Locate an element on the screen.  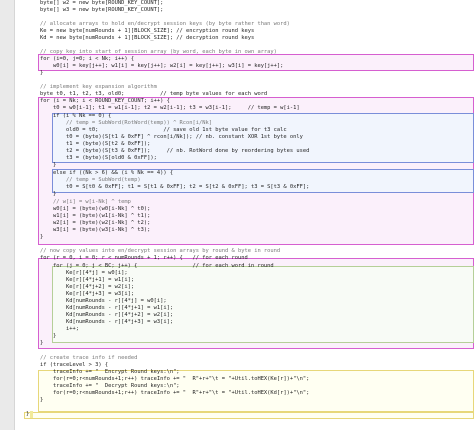
code-line: t3 = (byte)(S[old0 & 0xFF]); is located at coordinates (98, 158).